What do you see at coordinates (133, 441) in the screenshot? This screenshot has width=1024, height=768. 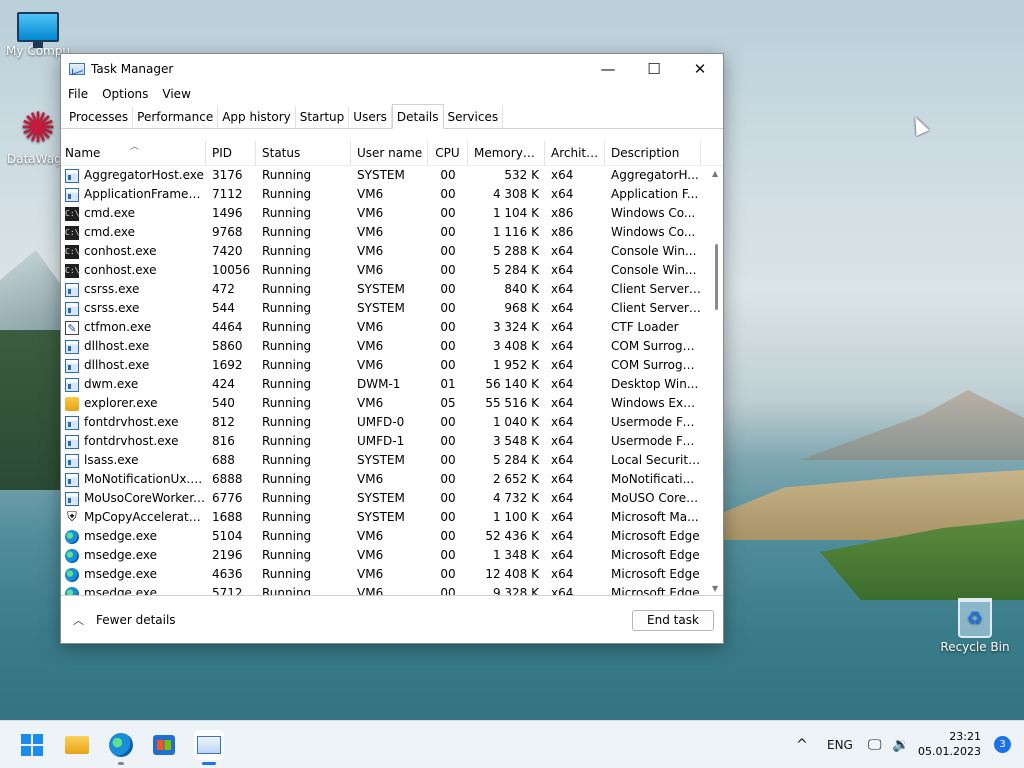 I see `process-name: fontdrvhost.exe` at bounding box center [133, 441].